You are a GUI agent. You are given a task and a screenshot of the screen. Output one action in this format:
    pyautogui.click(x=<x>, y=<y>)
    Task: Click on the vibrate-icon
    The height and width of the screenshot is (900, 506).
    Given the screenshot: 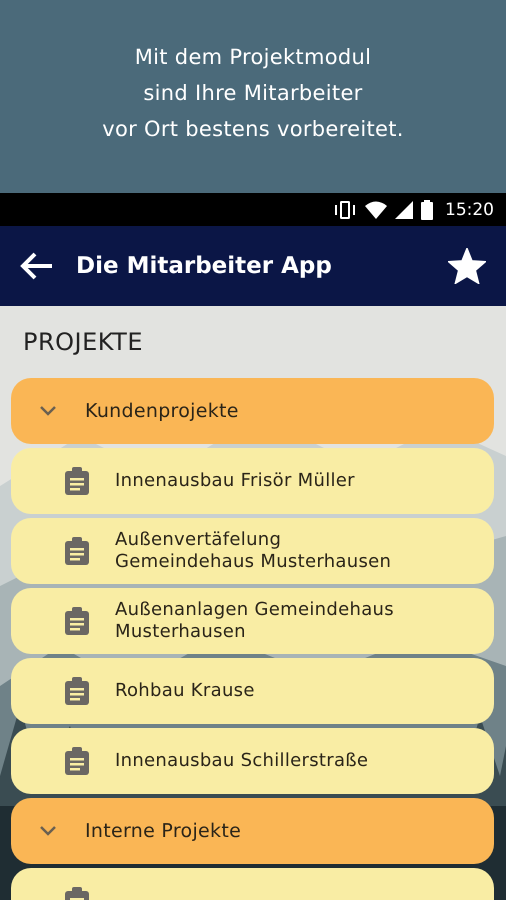 What is the action you would take?
    pyautogui.click(x=345, y=210)
    